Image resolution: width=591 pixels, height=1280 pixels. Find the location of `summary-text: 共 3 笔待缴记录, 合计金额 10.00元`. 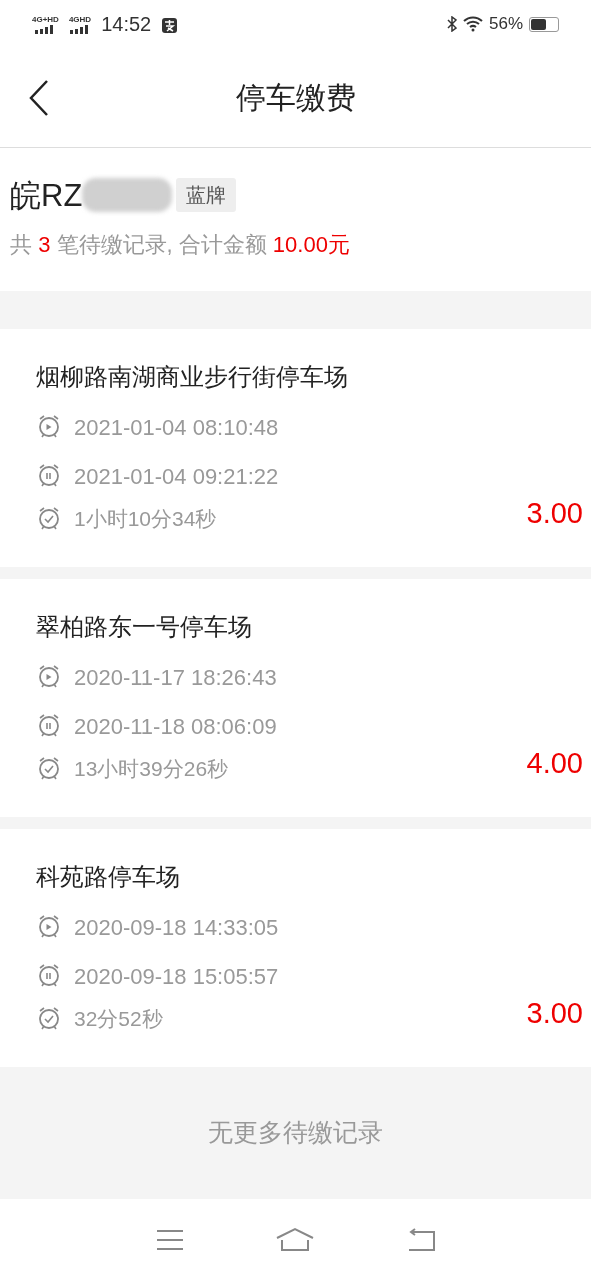

summary-text: 共 3 笔待缴记录, 合计金额 10.00元 is located at coordinates (180, 245).